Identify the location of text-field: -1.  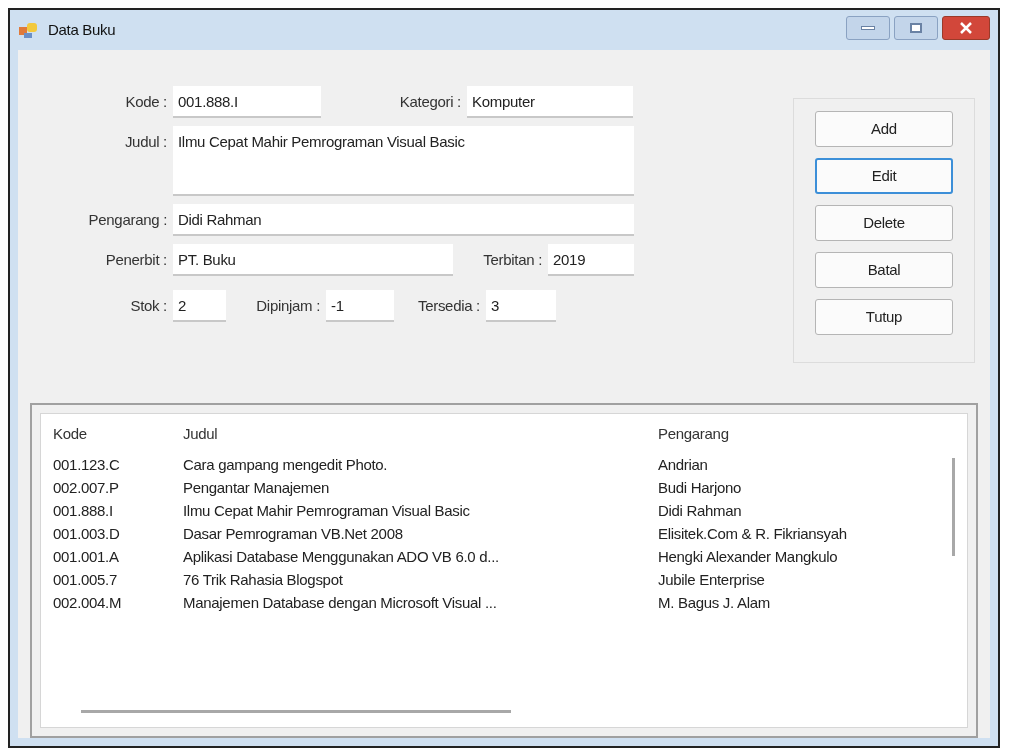
(360, 306).